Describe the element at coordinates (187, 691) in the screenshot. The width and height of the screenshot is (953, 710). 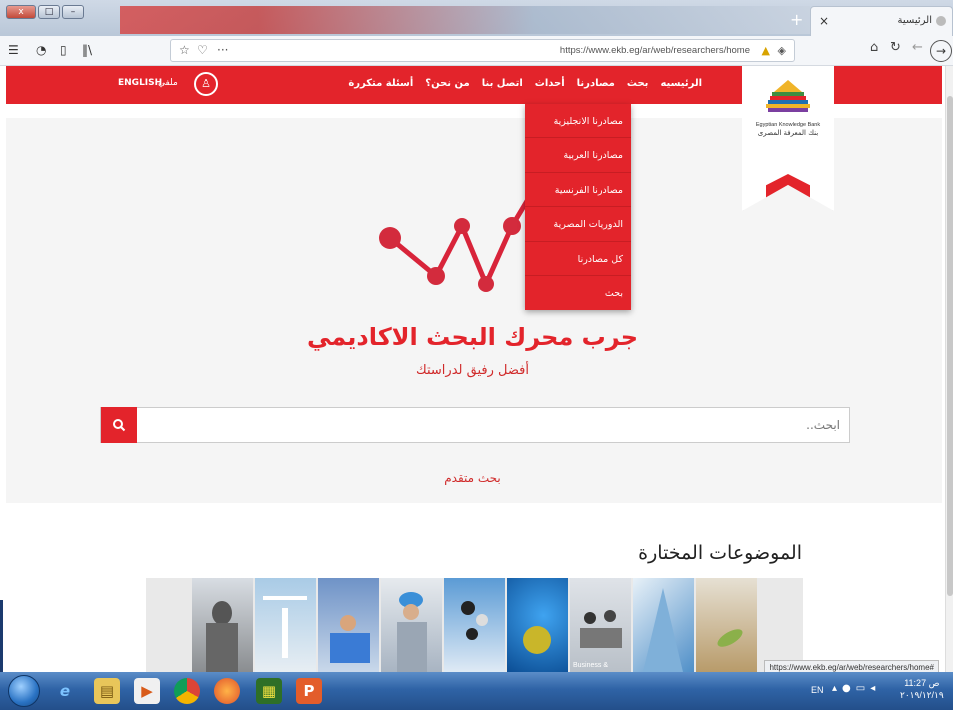
I see `chrome-icon` at that location.